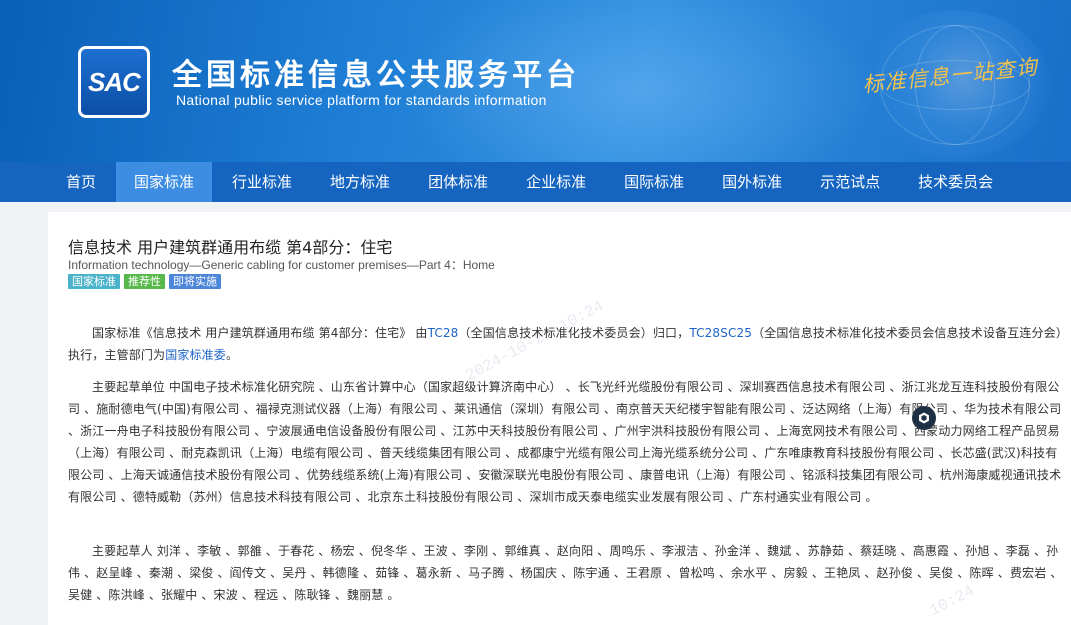  Describe the element at coordinates (164, 182) in the screenshot. I see `nav-item-national-standards: 国家标准` at that location.